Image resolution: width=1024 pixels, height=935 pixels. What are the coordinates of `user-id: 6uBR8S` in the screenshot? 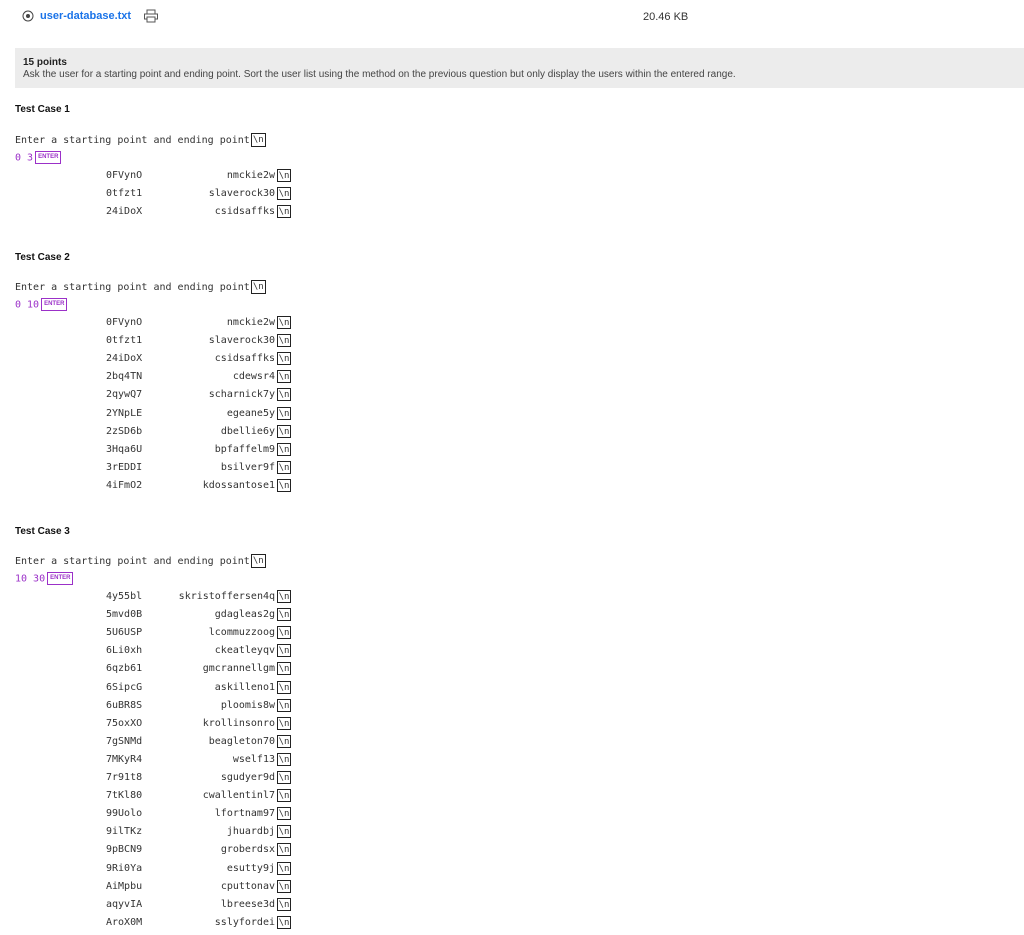 It's located at (124, 705).